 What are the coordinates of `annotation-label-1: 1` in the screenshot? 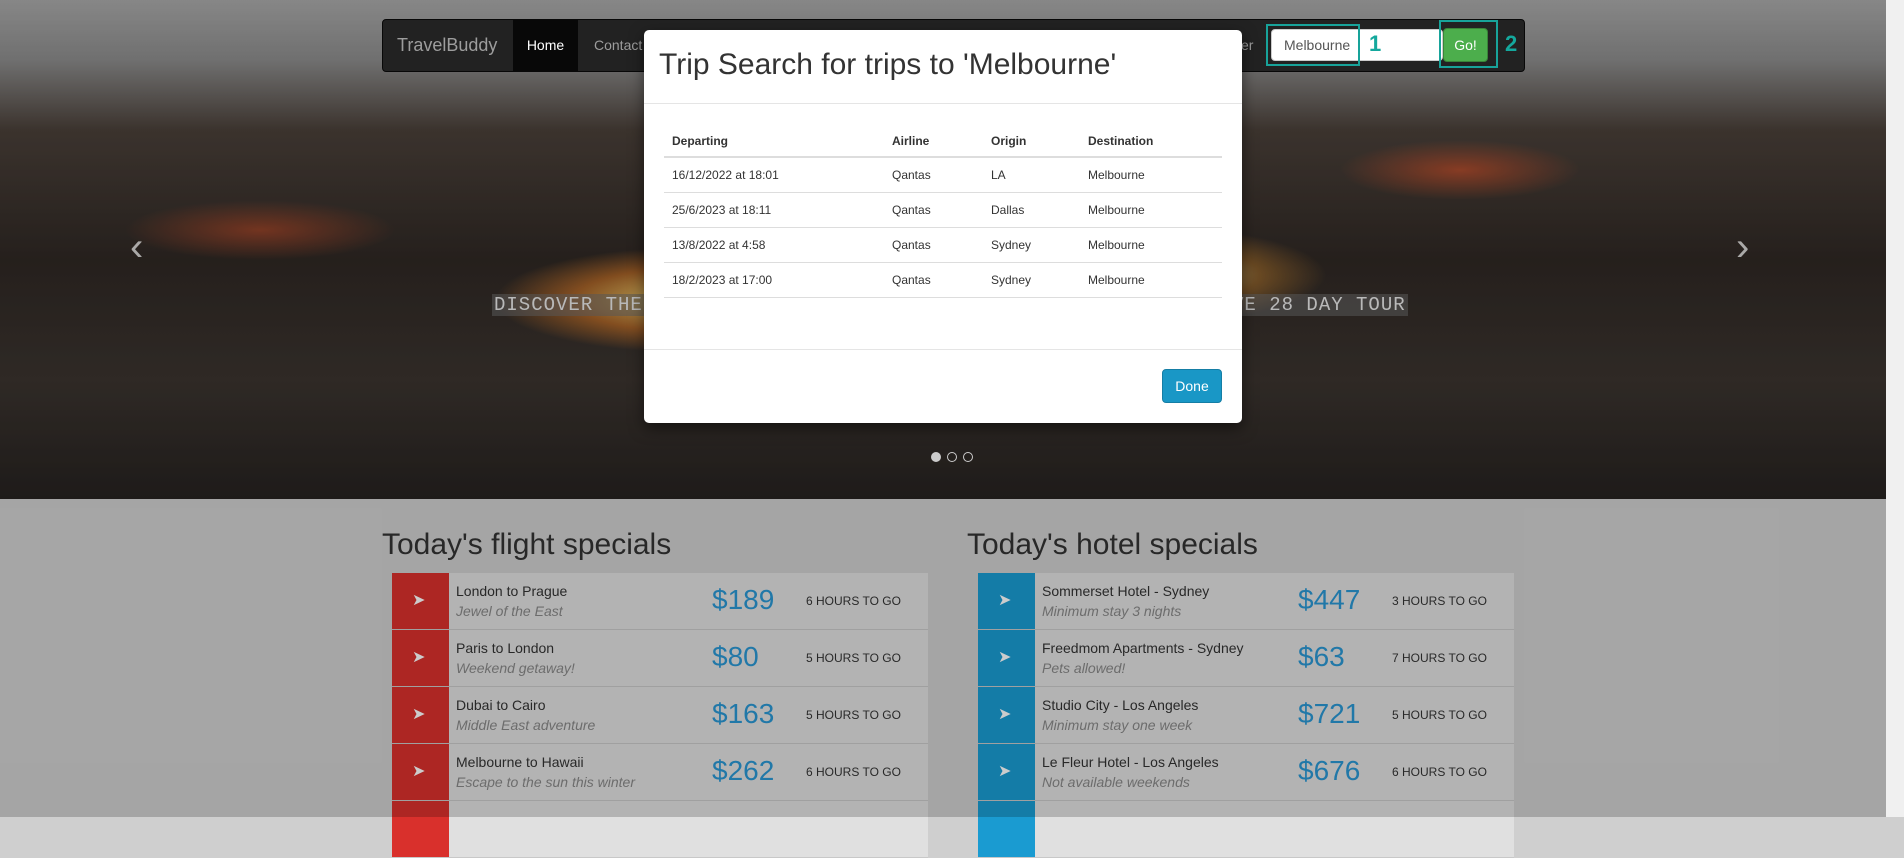 It's located at (1375, 43).